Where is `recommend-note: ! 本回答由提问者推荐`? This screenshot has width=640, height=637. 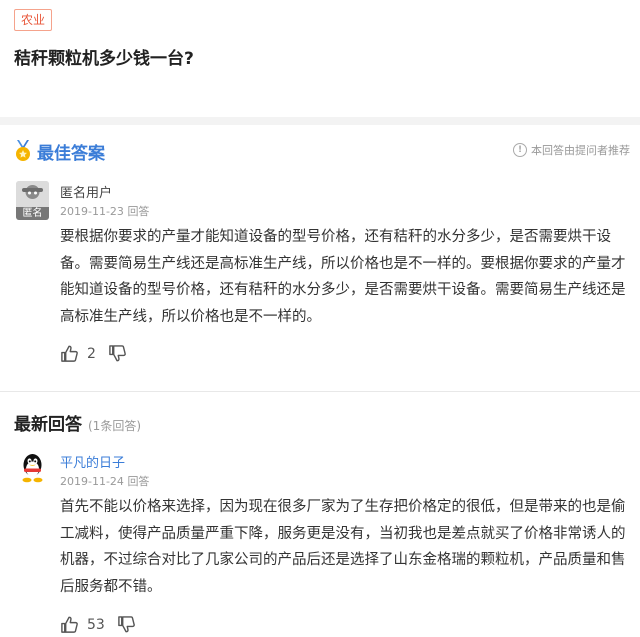 recommend-note: ! 本回答由提问者推荐 is located at coordinates (571, 150).